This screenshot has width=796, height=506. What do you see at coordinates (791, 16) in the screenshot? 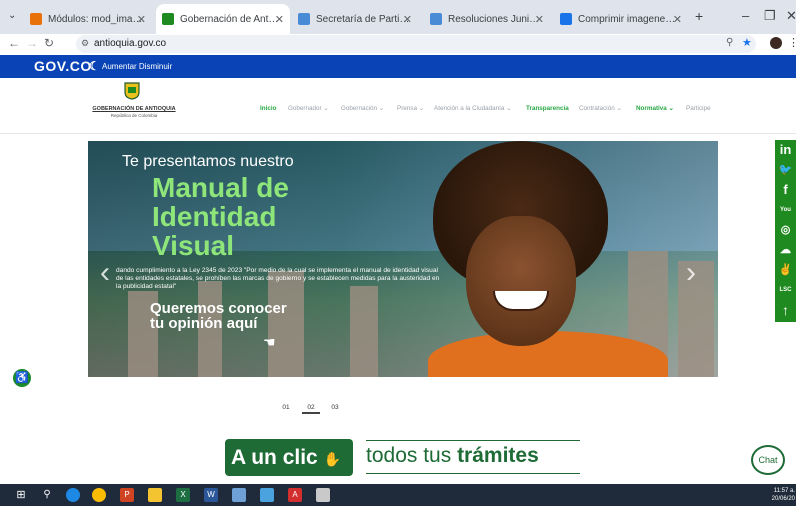
I see `close-window-icon: ✕` at bounding box center [791, 16].